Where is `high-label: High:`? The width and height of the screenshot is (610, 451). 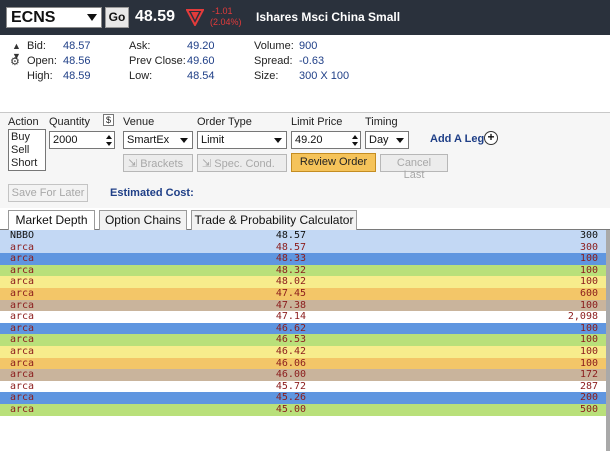
high-label: High: is located at coordinates (40, 76).